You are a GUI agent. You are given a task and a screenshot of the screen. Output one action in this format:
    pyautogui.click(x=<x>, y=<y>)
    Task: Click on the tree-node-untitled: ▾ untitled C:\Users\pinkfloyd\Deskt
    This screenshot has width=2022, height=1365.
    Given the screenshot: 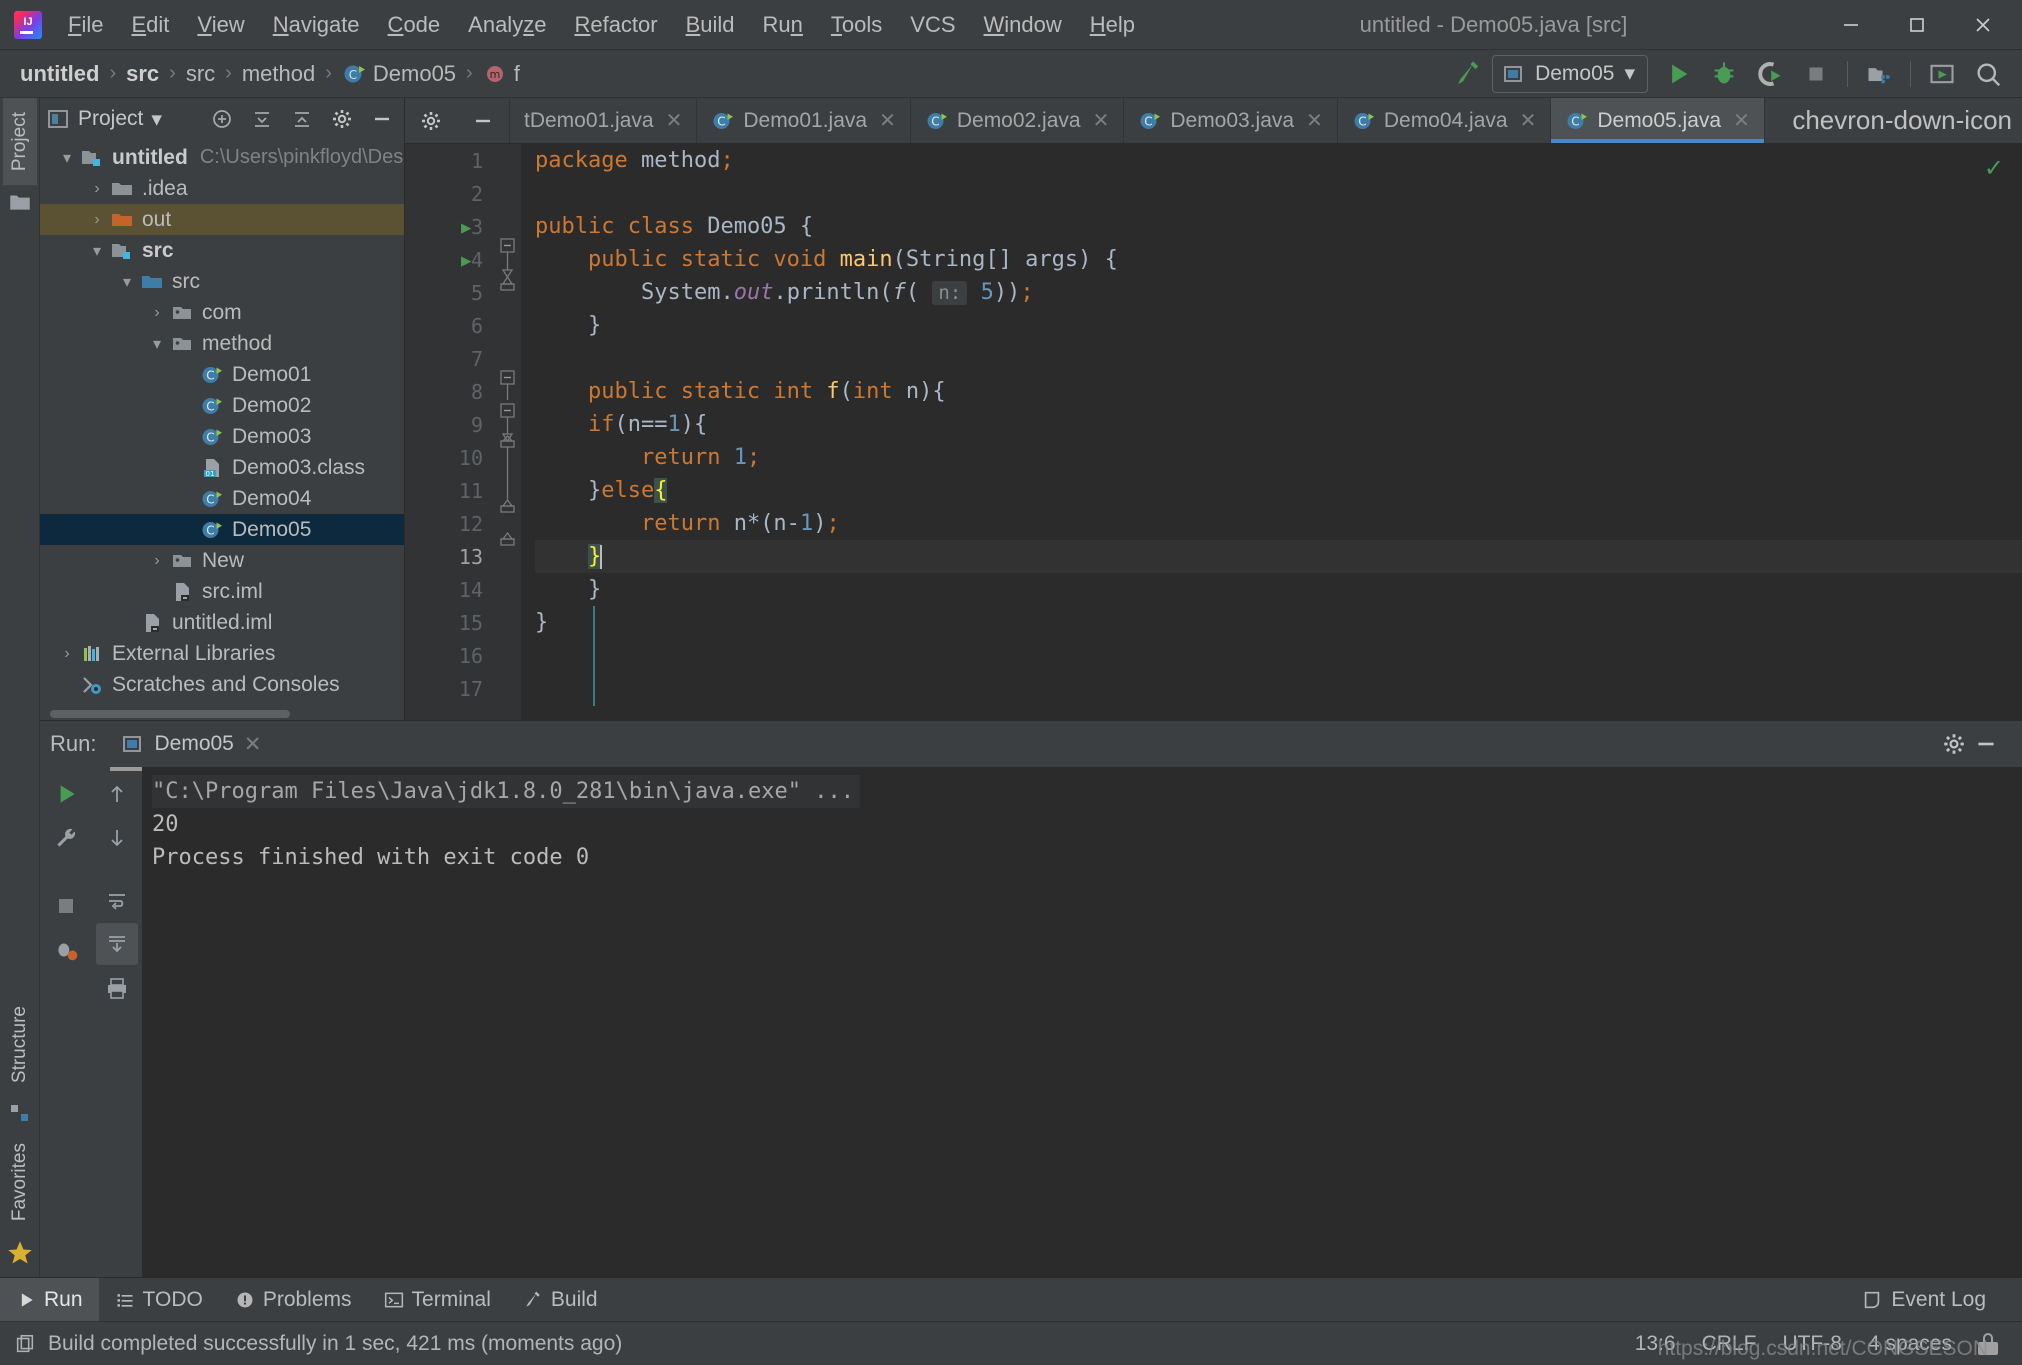 What is the action you would take?
    pyautogui.click(x=222, y=157)
    